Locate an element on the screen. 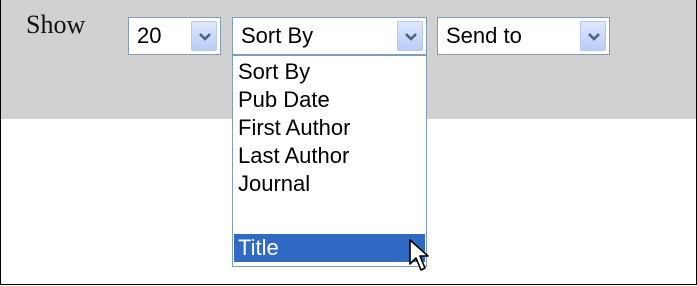 The image size is (697, 286). per-page-value: 20 is located at coordinates (149, 35).